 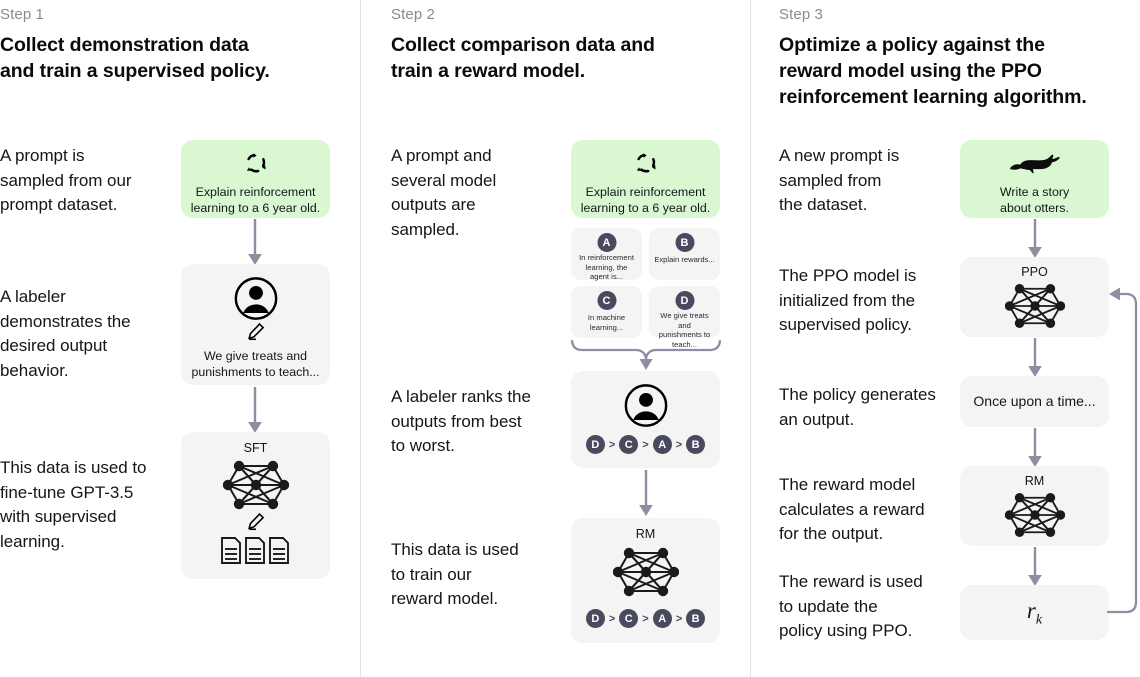 I want to click on step-2-title-line2: train a reward model., so click(x=488, y=71).